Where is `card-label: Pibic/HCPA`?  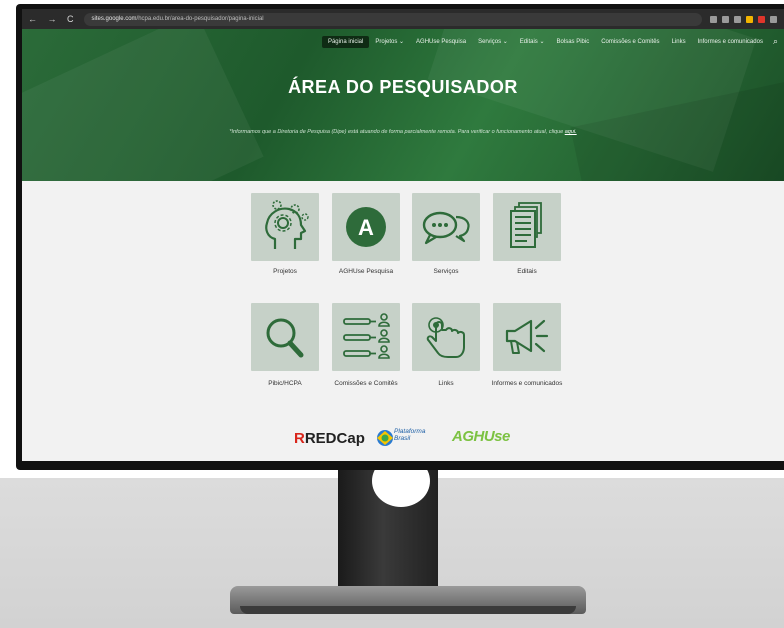 card-label: Pibic/HCPA is located at coordinates (285, 383).